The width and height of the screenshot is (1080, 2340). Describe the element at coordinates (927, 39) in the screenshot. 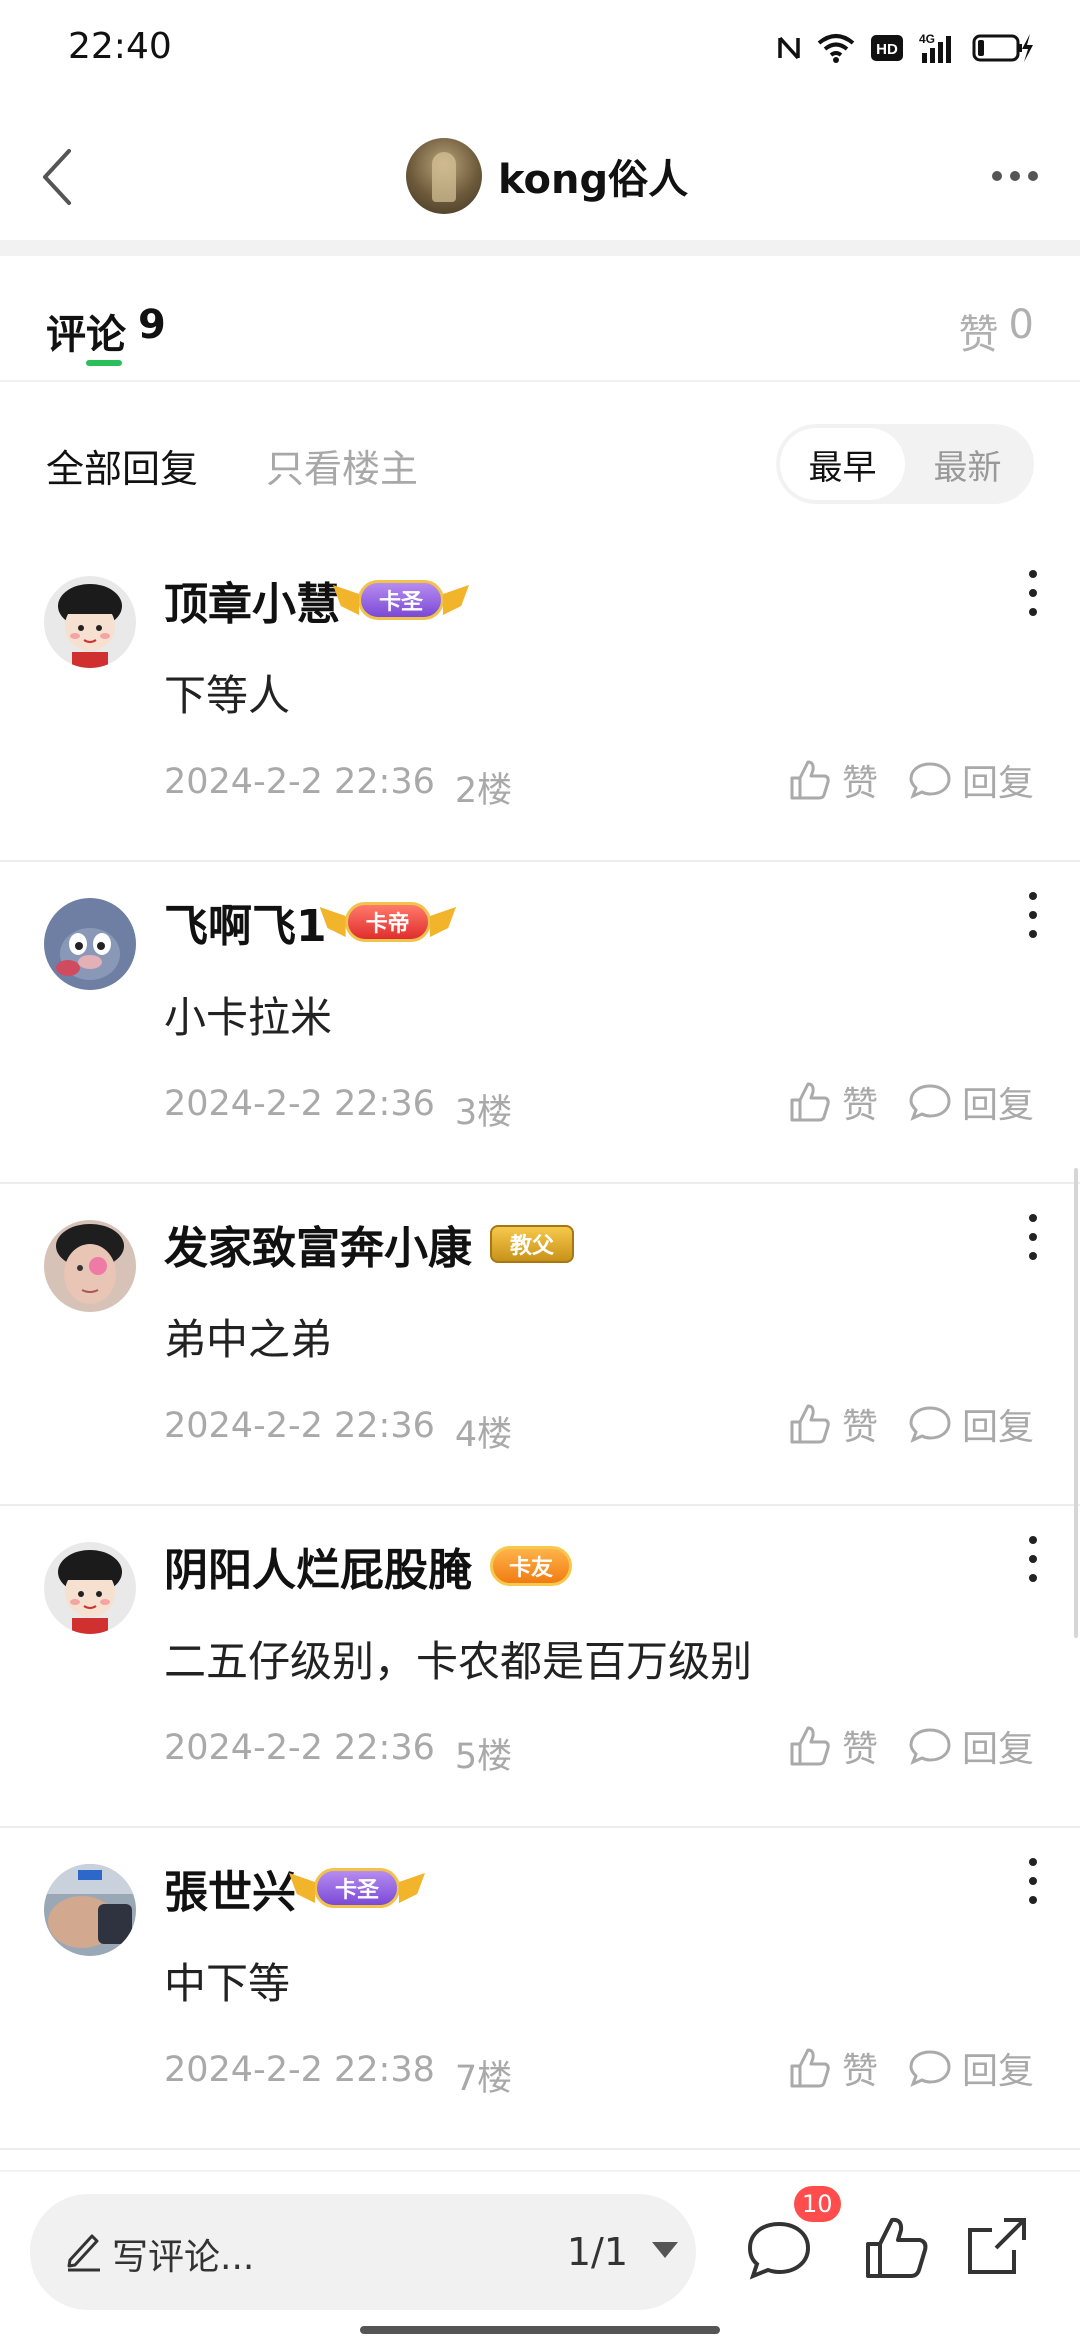

I see `svg-text: 4G` at that location.